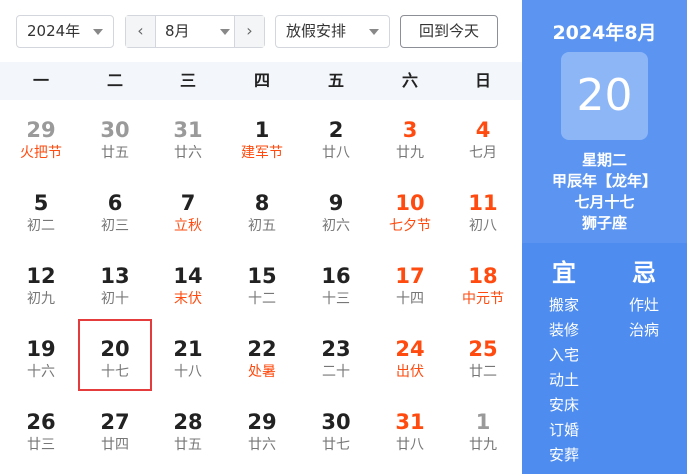 This screenshot has height=474, width=687. I want to click on almanac-section: 宜 搬家 装修 入宅 动土 安床 订婚 安葬 忌 作灶 治病, so click(604, 358).